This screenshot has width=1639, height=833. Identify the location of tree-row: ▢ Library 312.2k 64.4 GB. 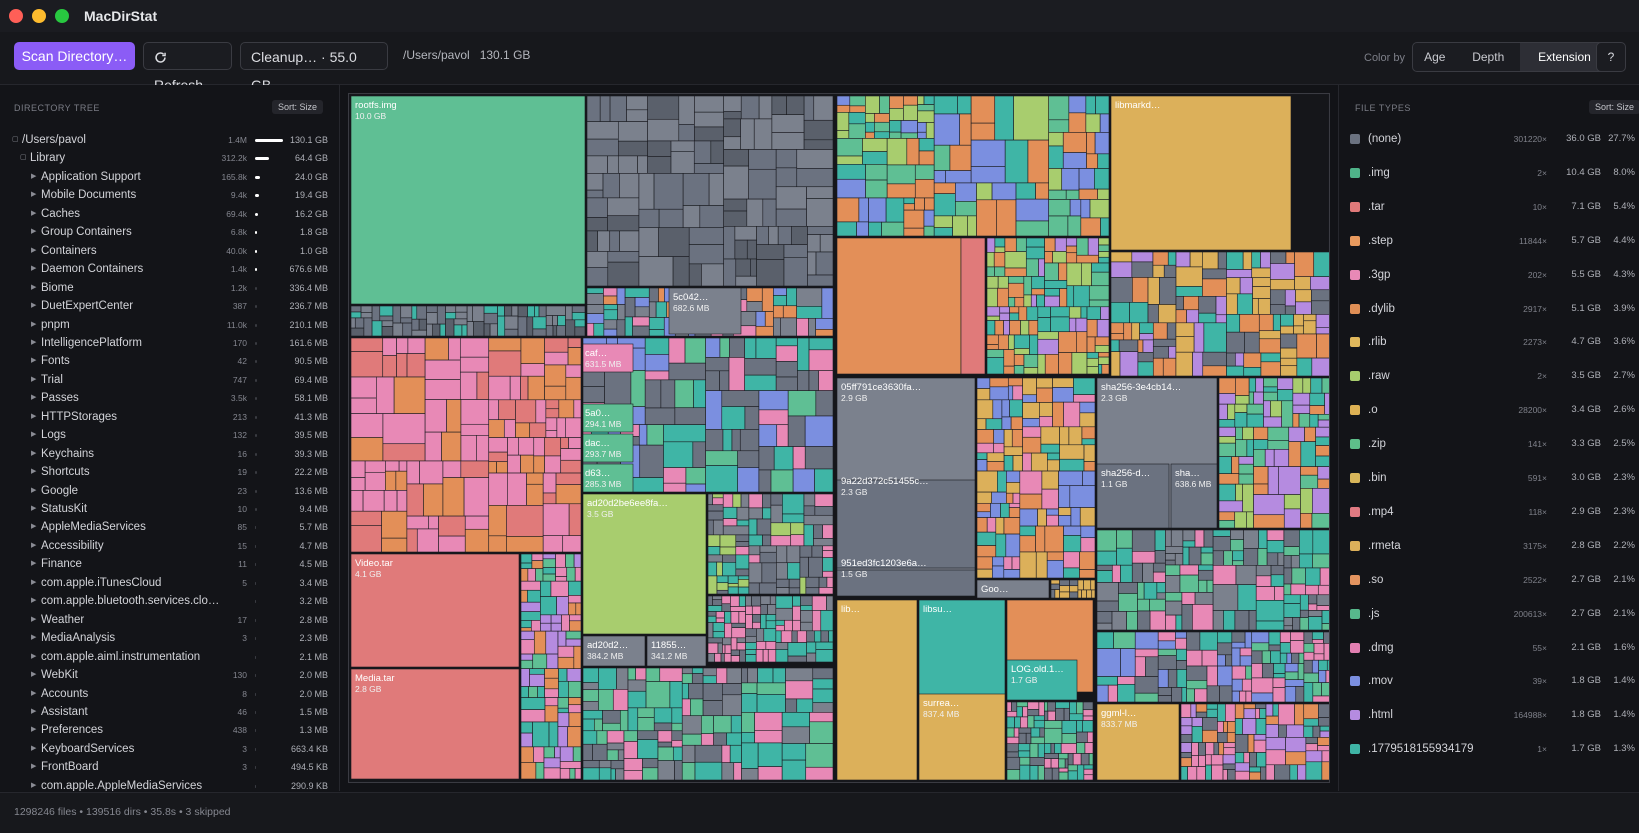
(169, 158).